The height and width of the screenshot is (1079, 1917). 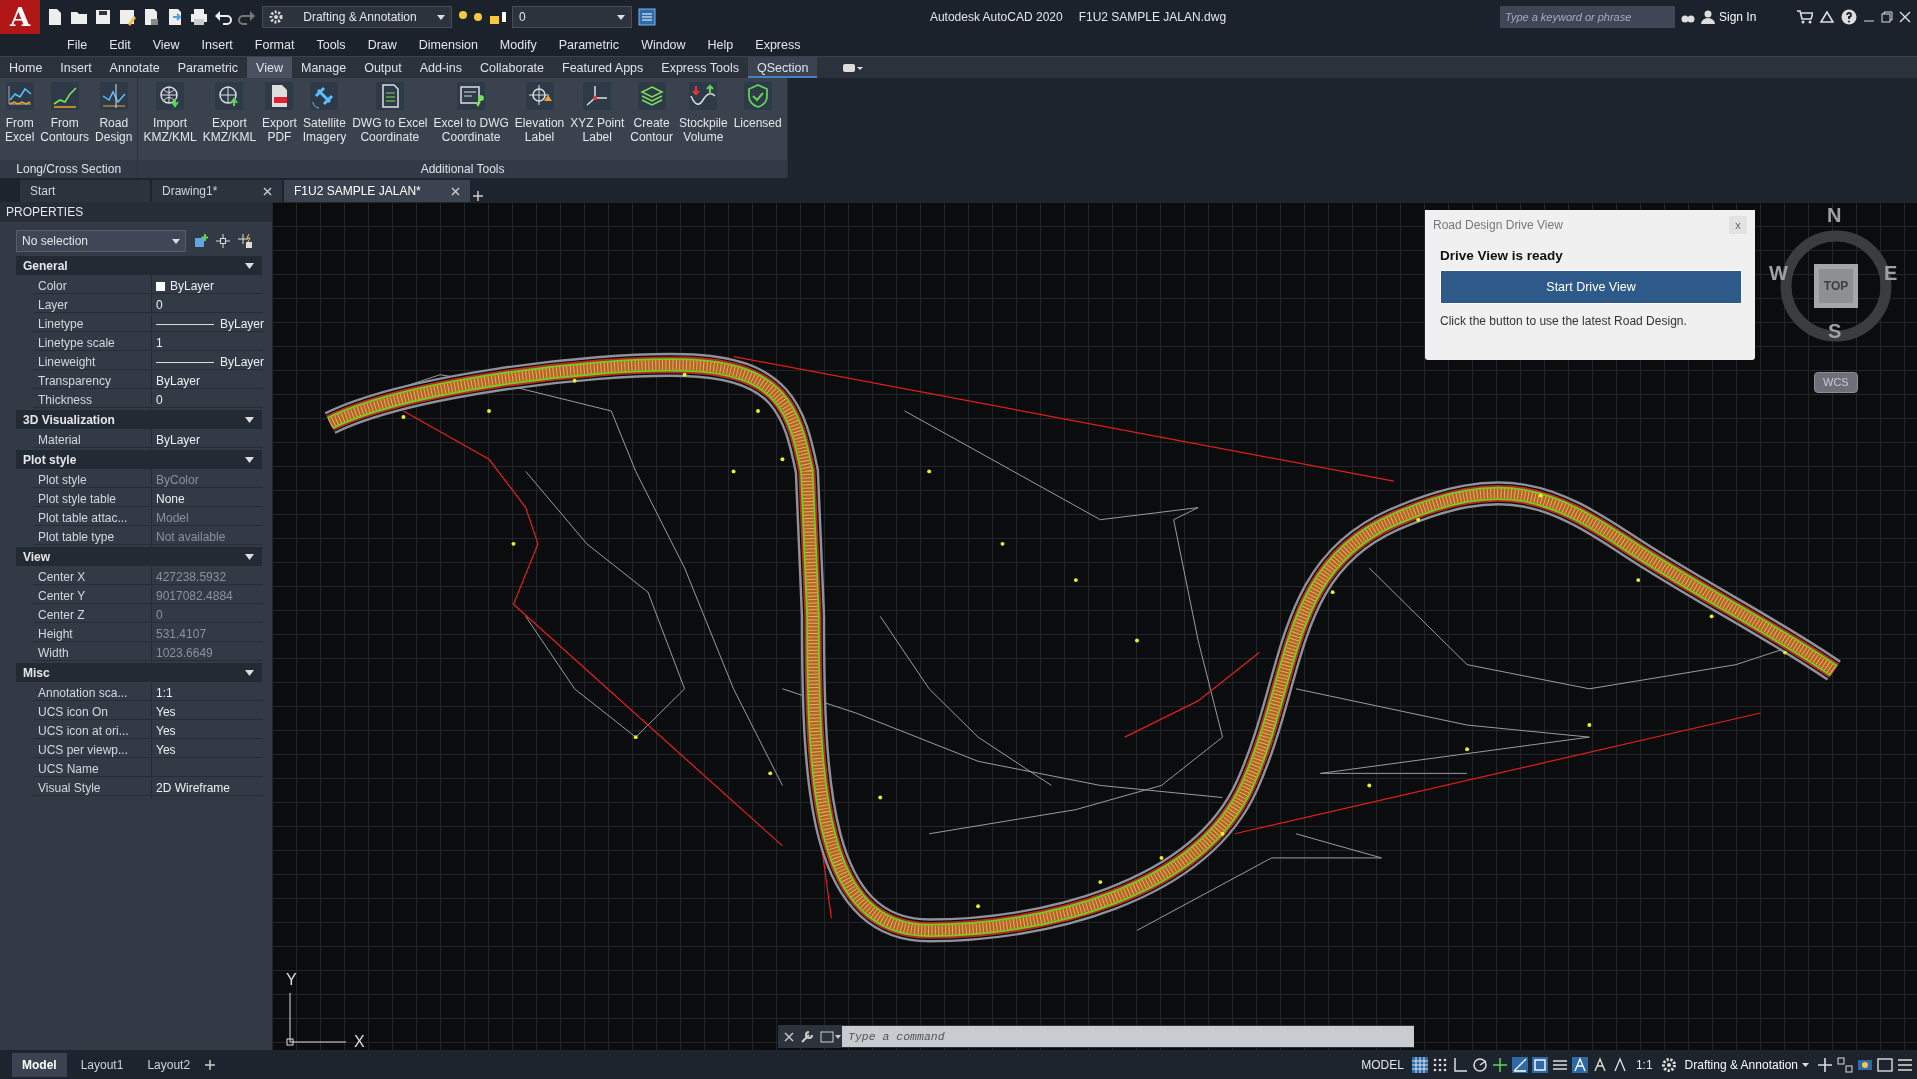 What do you see at coordinates (159, 615) in the screenshot?
I see `property-value: 0` at bounding box center [159, 615].